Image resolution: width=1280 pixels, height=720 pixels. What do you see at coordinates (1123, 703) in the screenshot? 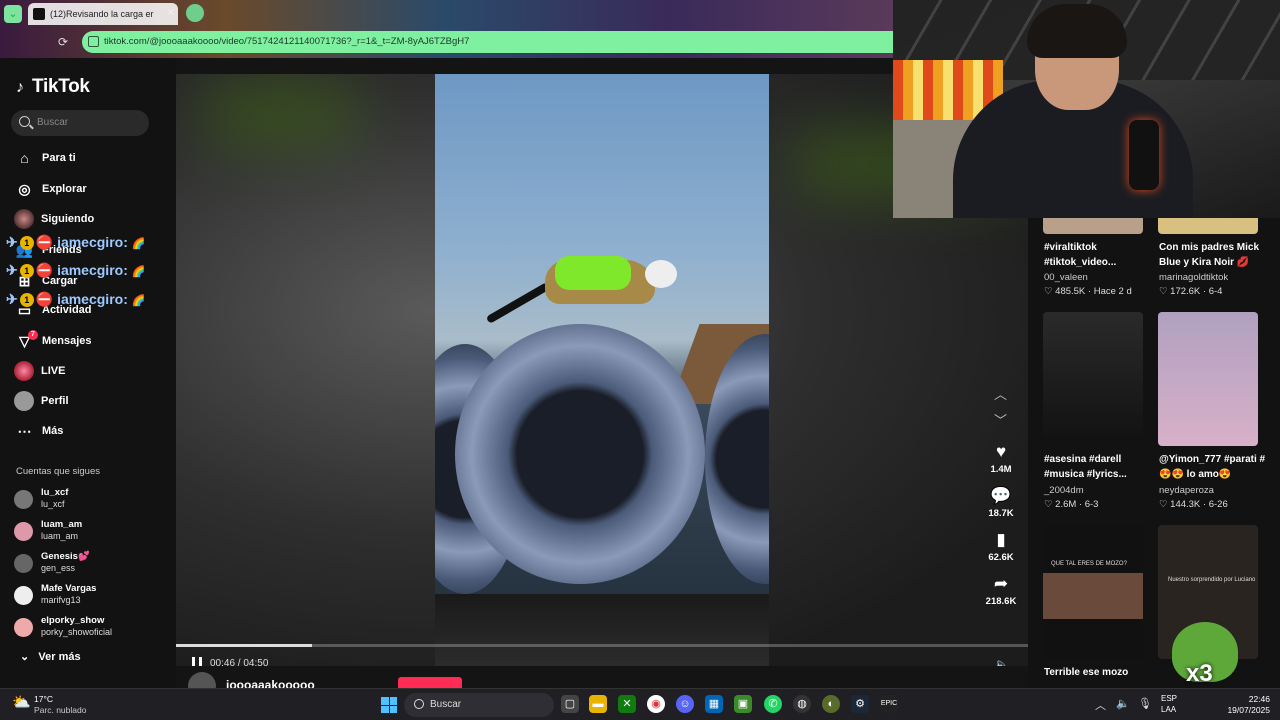
I see `speaker-icon: 🔈` at bounding box center [1123, 703].